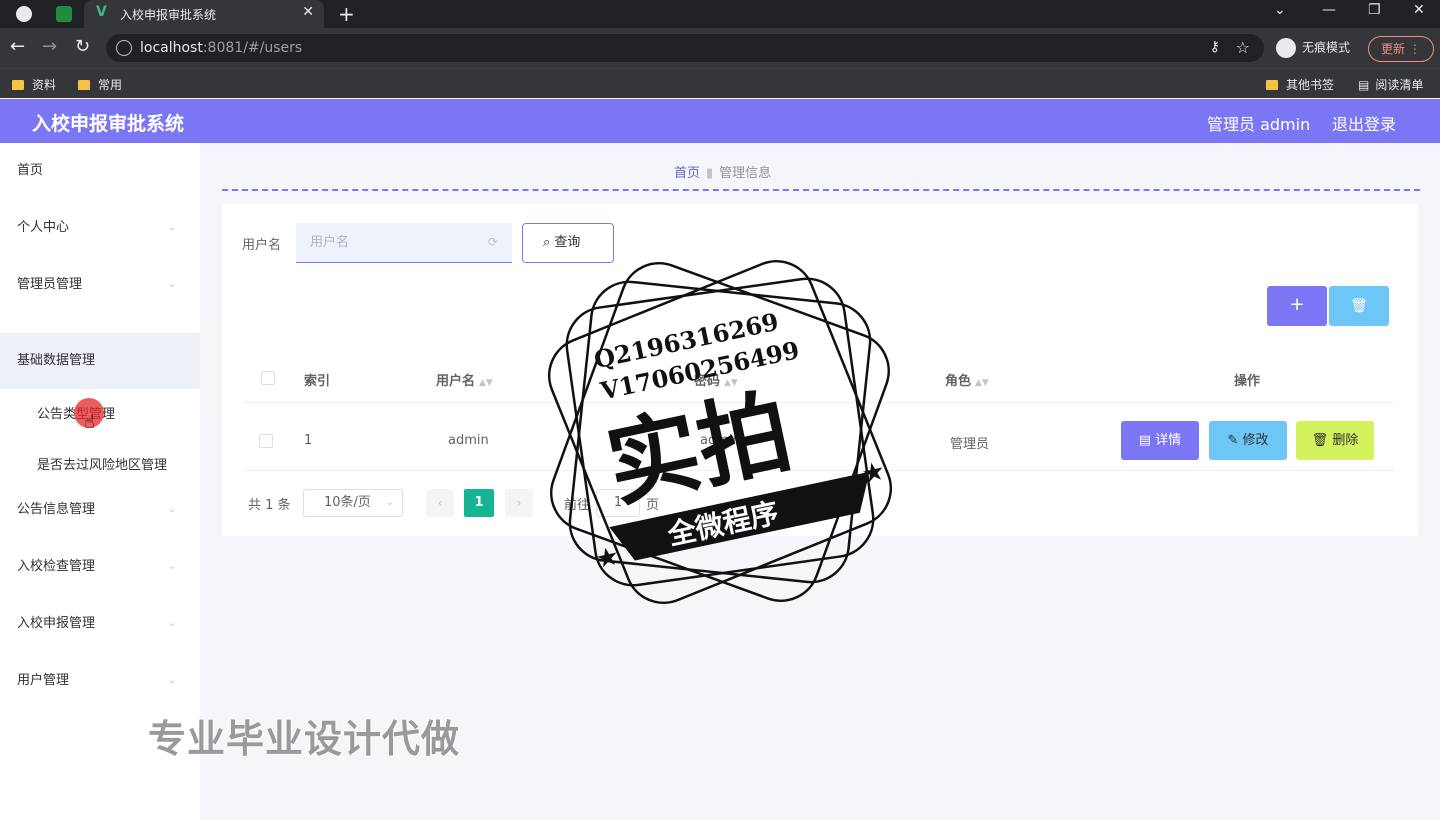 This screenshot has width=1440, height=820. I want to click on star-icon: ★, so click(607, 558).